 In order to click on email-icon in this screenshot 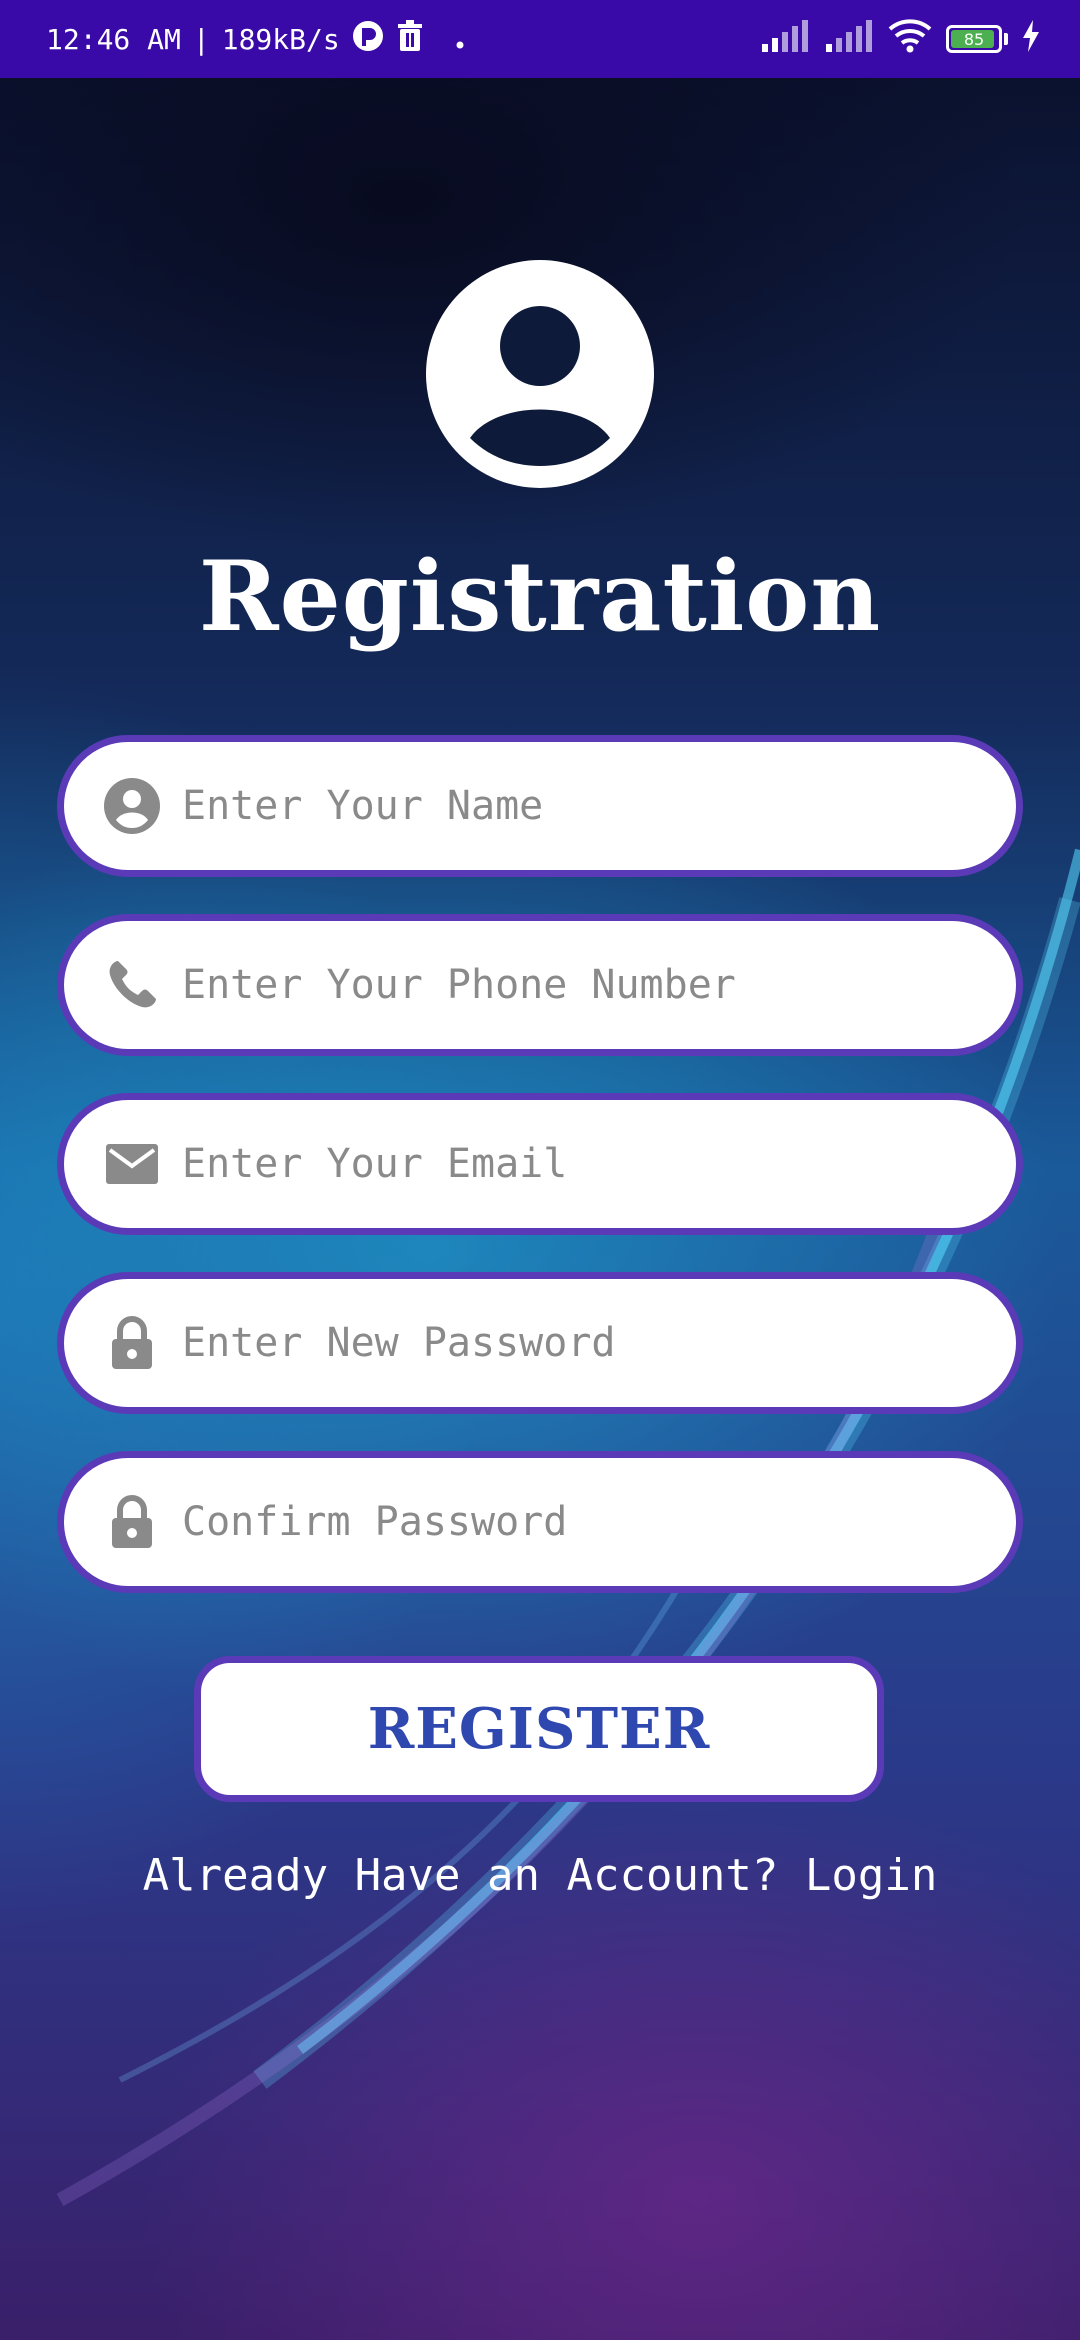, I will do `click(132, 1164)`.